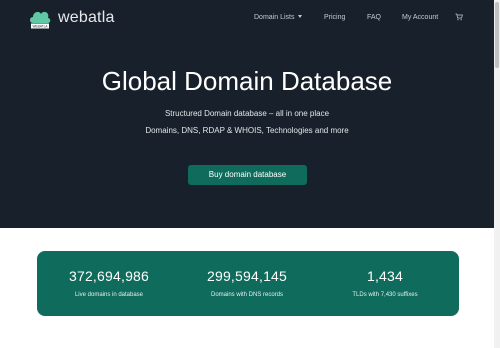 The width and height of the screenshot is (500, 348). I want to click on stat-value: 1,434, so click(385, 276).